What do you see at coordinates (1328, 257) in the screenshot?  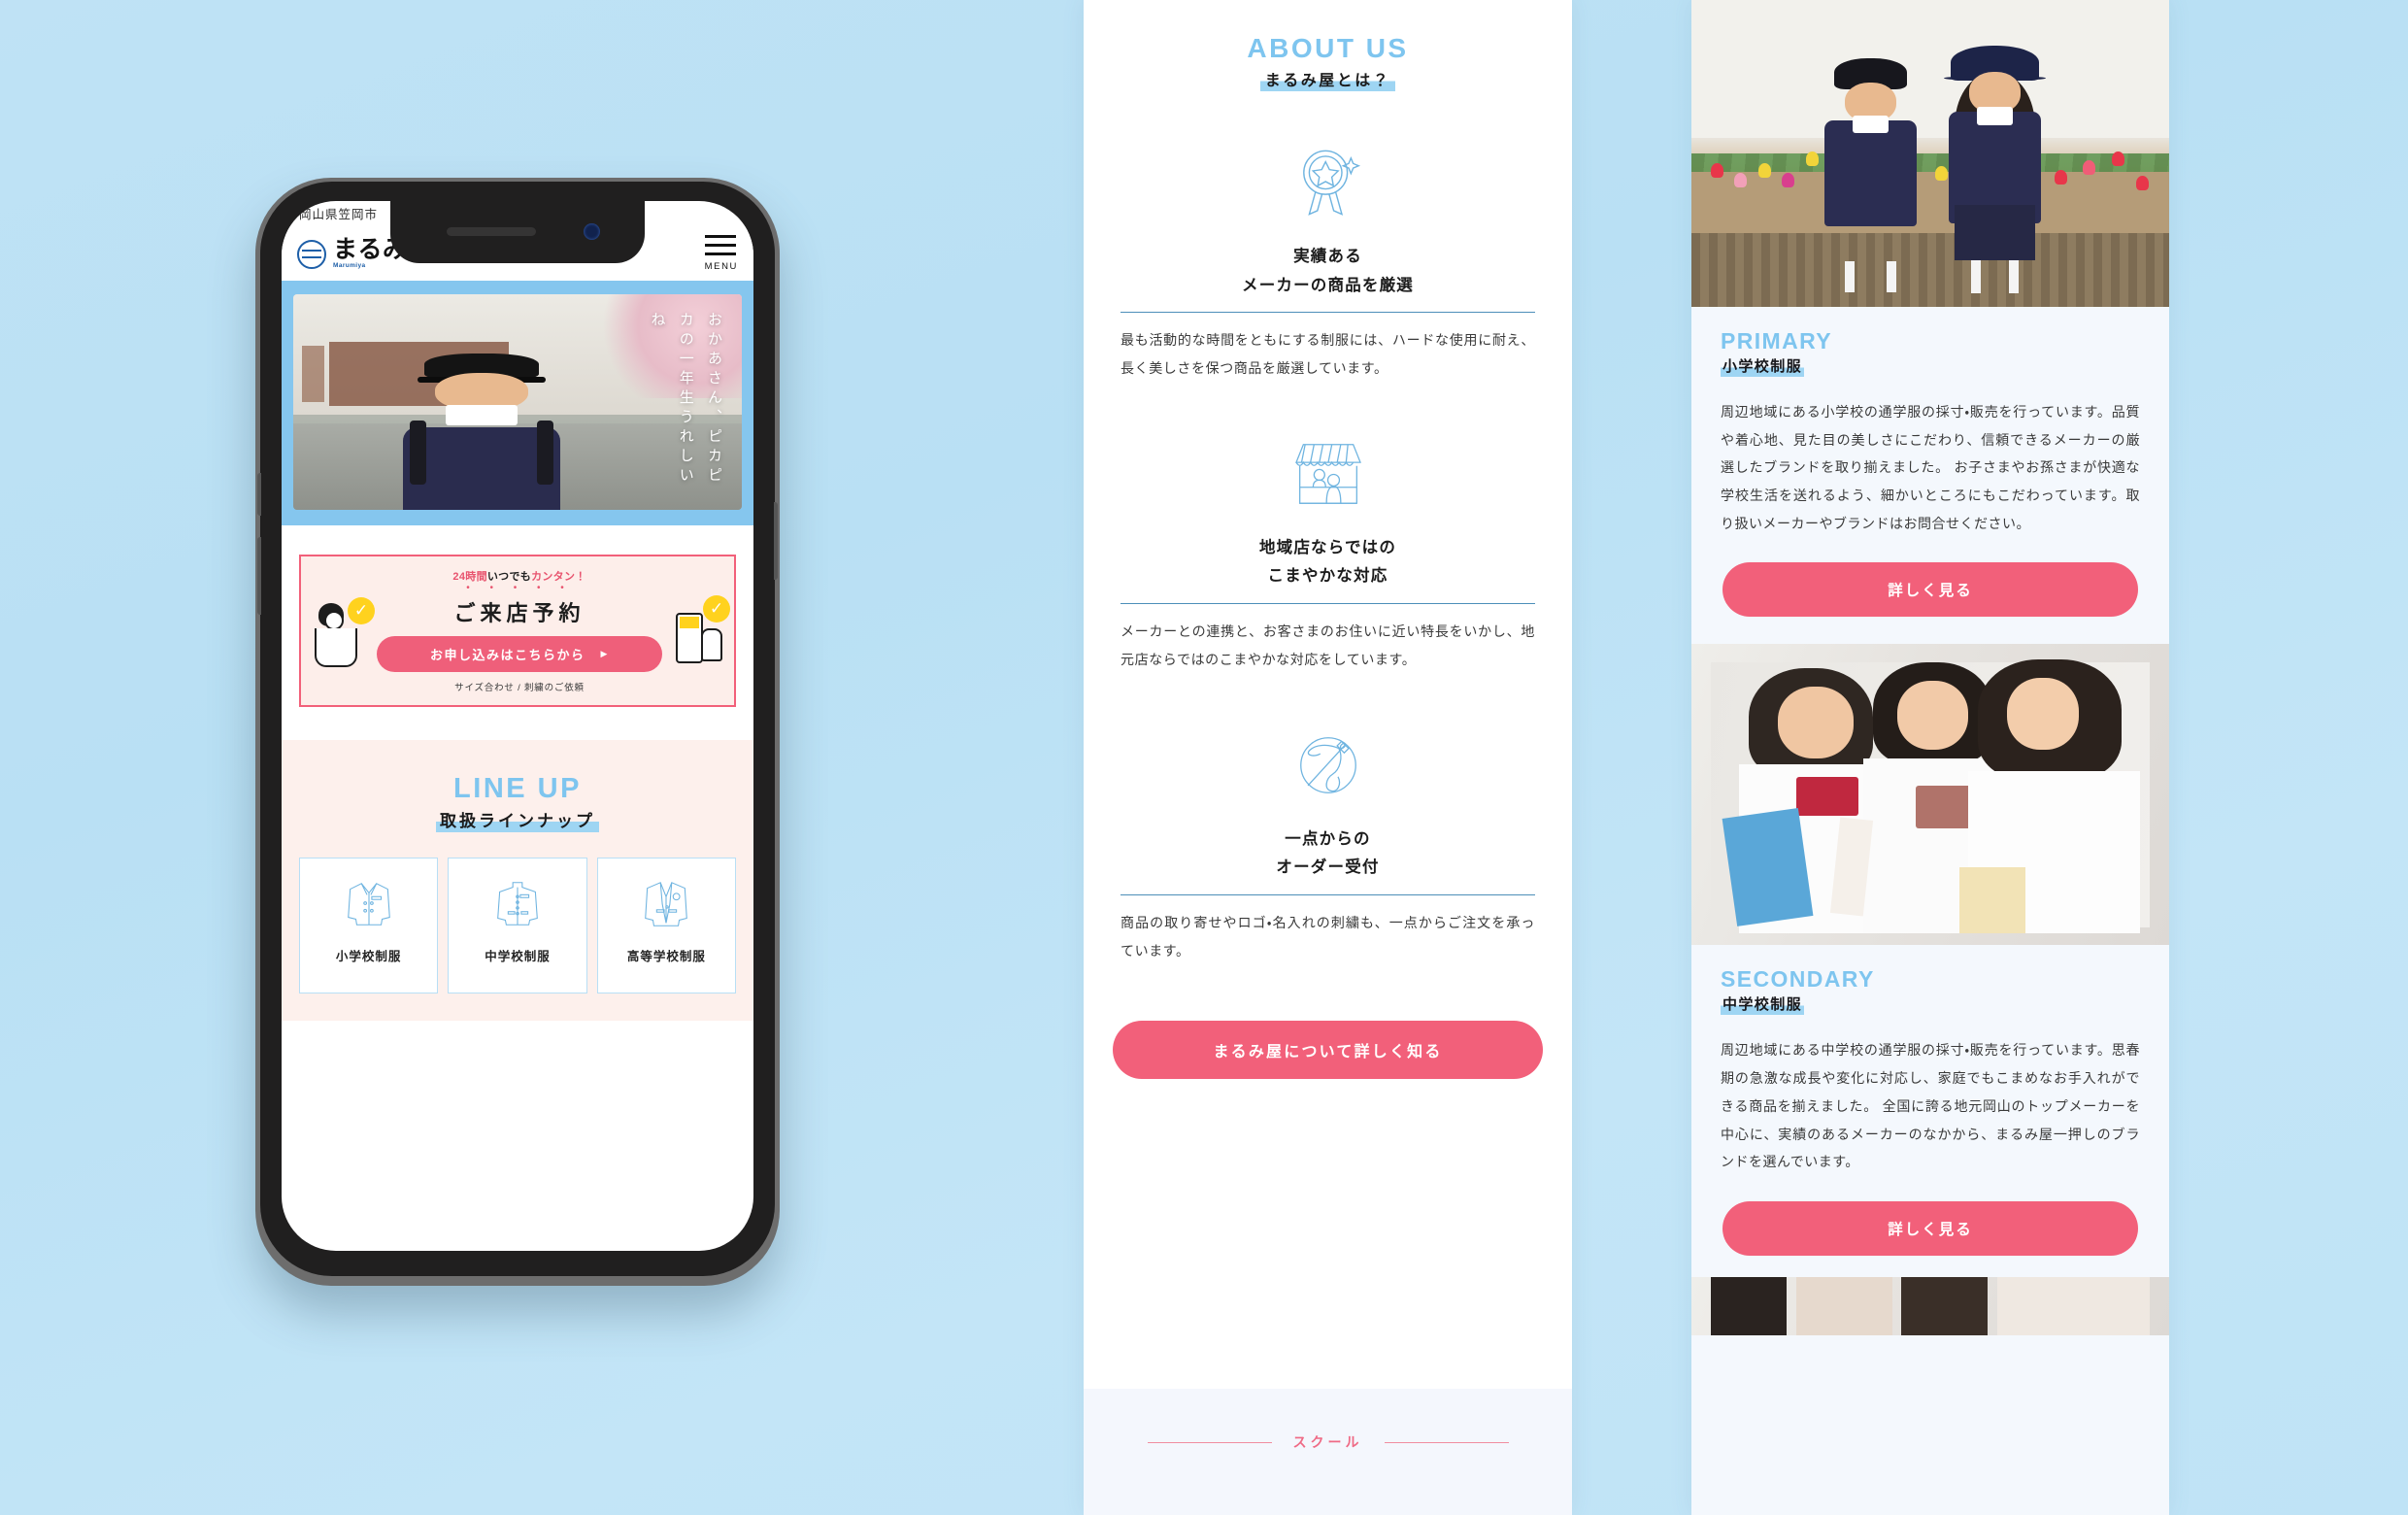 I see `about-item-title-line1: 実績ある` at bounding box center [1328, 257].